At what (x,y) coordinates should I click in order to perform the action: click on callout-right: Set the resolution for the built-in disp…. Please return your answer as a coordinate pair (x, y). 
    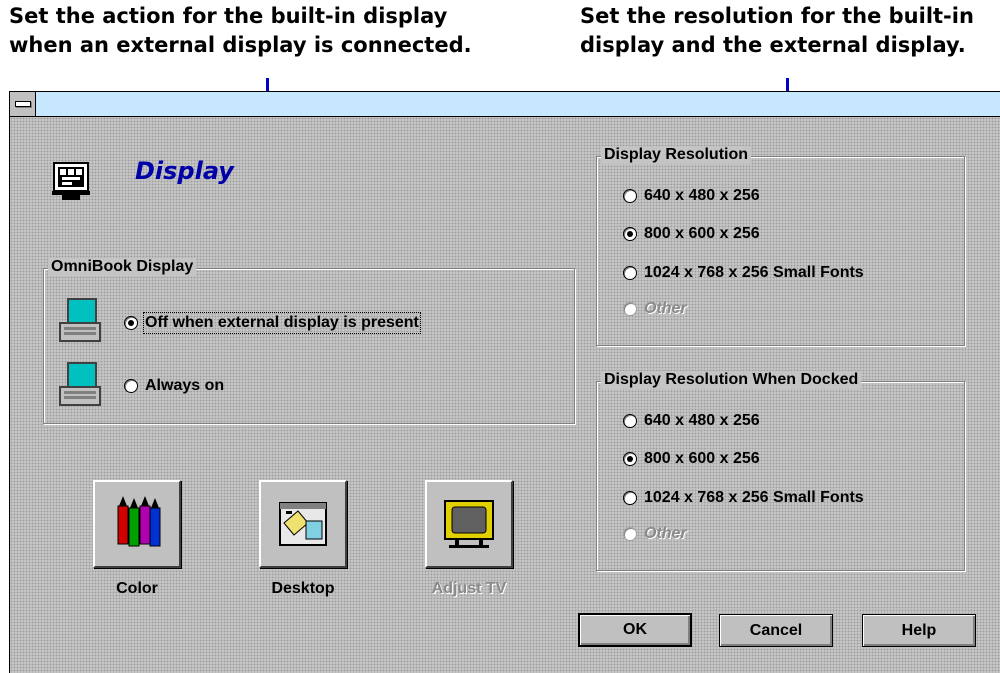
    Looking at the image, I should click on (777, 31).